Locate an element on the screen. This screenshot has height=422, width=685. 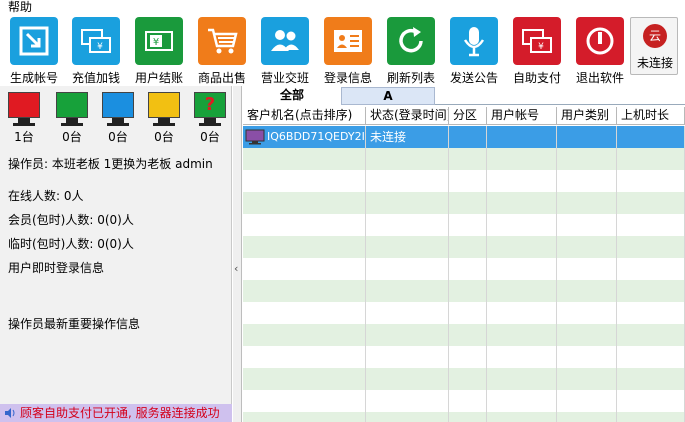
sell-goods-button: 商品出售 is located at coordinates (222, 52).